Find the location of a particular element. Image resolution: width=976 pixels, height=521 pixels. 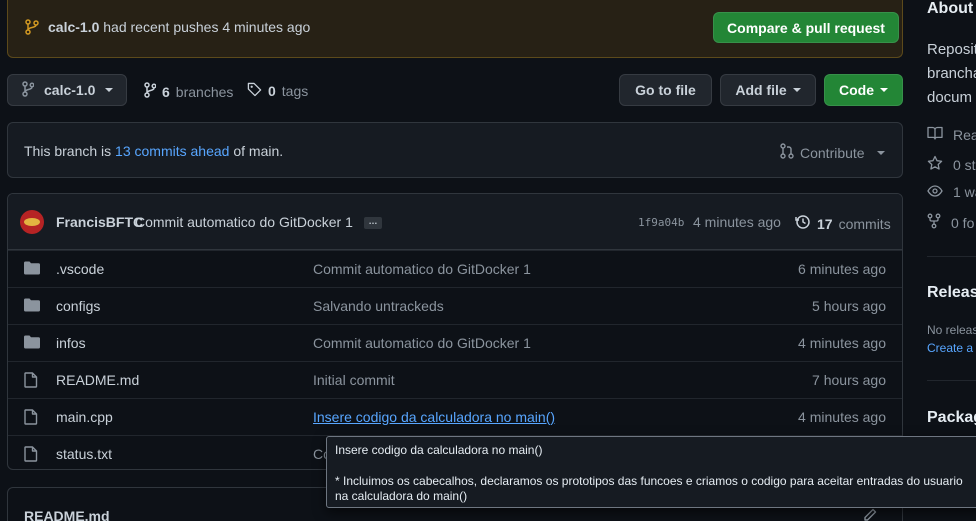

file-commit-time: 5 hours ago is located at coordinates (849, 306).